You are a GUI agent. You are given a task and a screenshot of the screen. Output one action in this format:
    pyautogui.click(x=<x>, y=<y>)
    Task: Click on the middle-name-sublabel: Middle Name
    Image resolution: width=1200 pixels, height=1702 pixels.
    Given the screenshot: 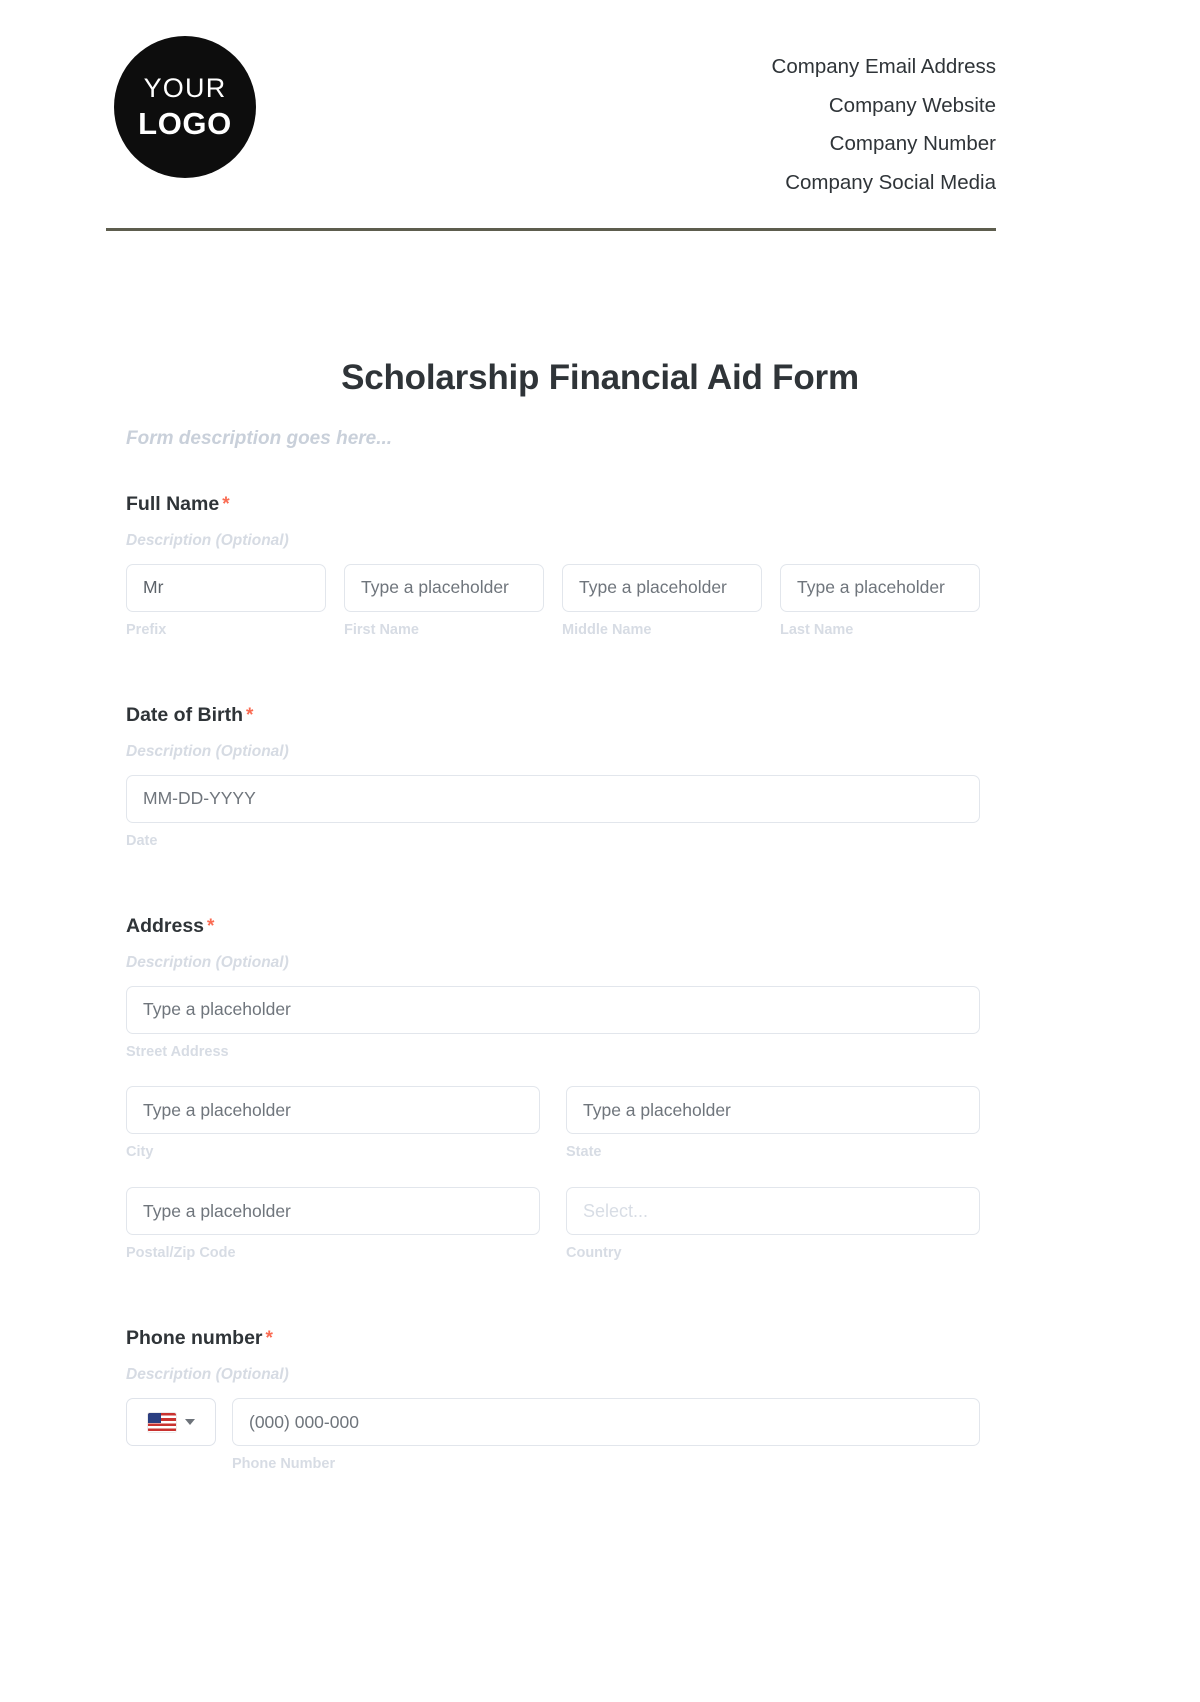 What is the action you would take?
    pyautogui.click(x=607, y=629)
    